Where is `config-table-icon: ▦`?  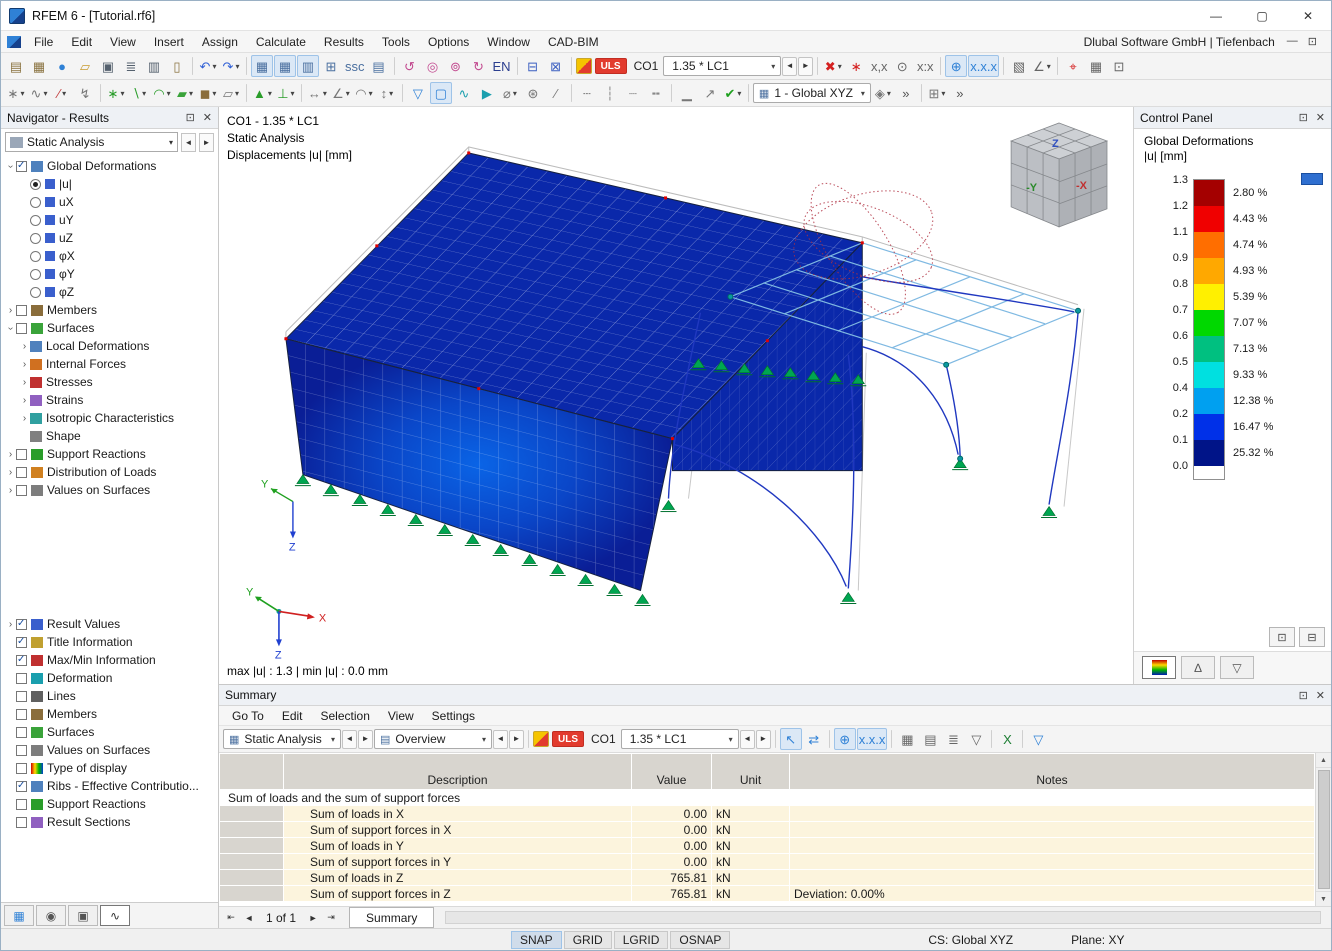
config-table-icon: ▦ is located at coordinates (1096, 66).